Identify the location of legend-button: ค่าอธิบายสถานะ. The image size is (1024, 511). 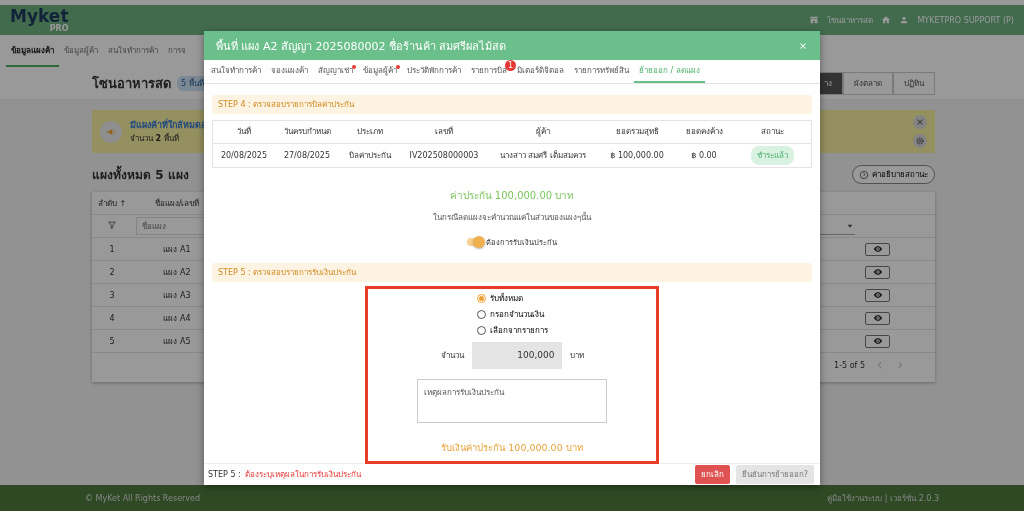
(893, 174).